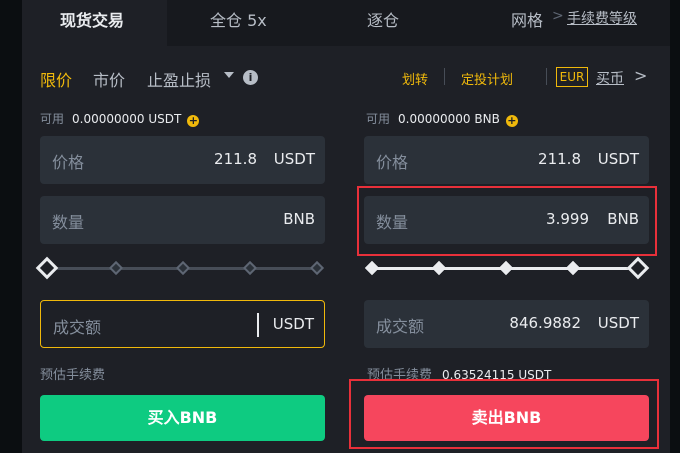 The width and height of the screenshot is (680, 453). Describe the element at coordinates (299, 219) in the screenshot. I see `quantity-unit: BNB` at that location.